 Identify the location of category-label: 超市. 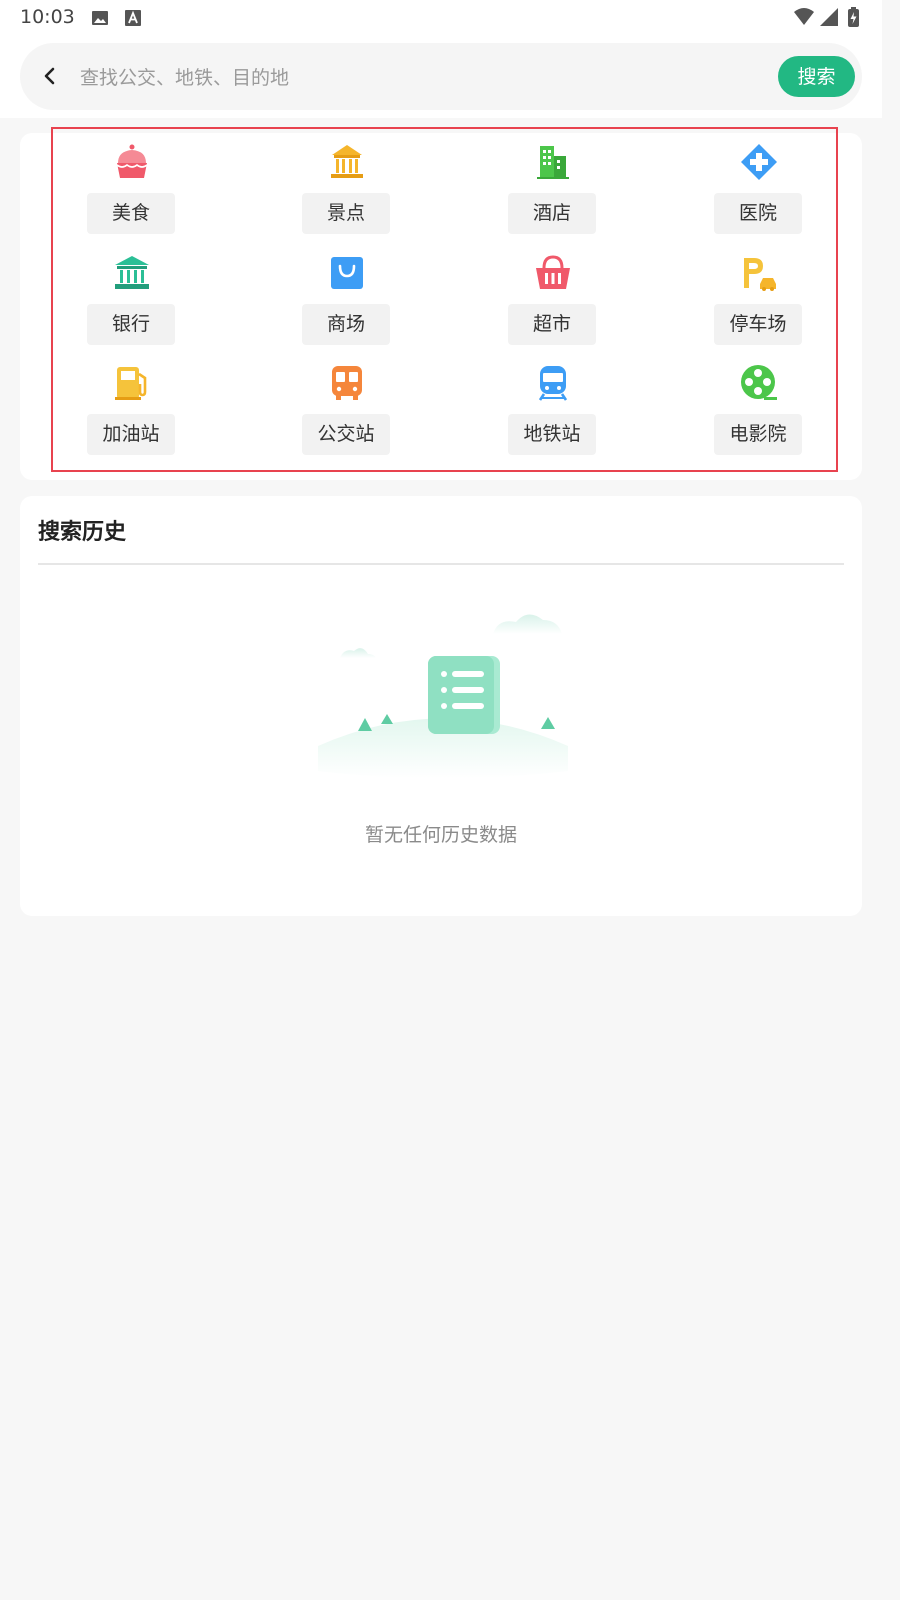
(552, 324).